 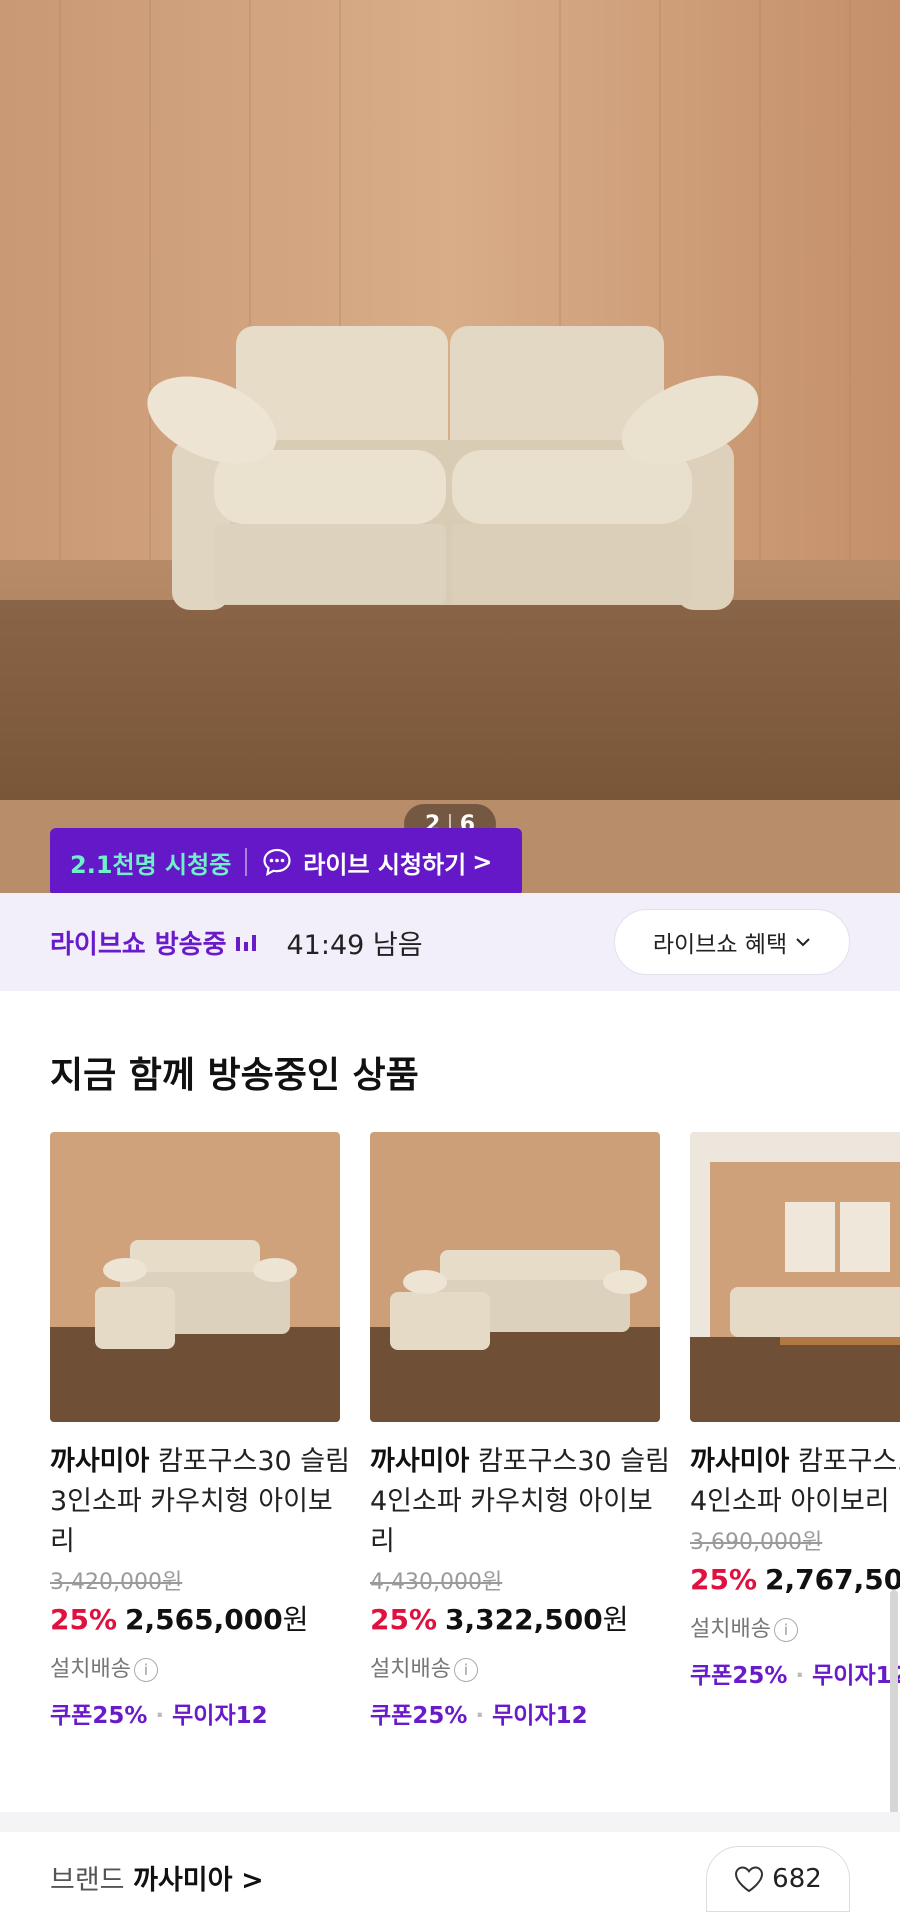 What do you see at coordinates (234, 1075) in the screenshot?
I see `section-title: 지금 함께 방송중인 상품` at bounding box center [234, 1075].